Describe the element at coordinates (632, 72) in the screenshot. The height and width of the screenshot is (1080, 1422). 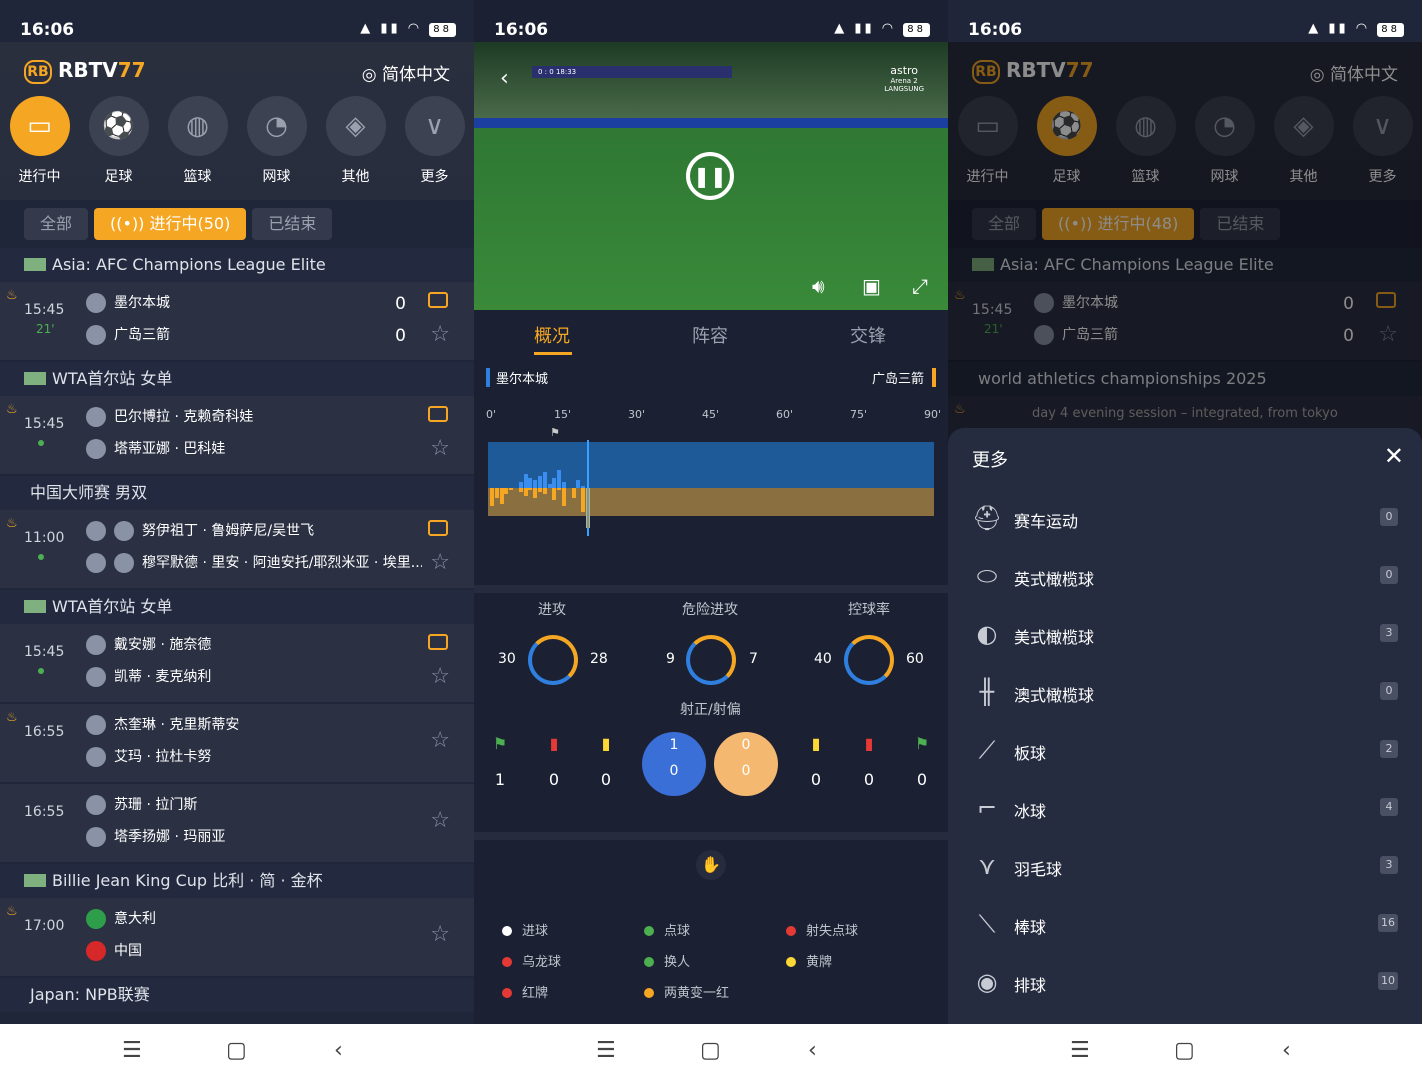
I see `score-overlay: 0 : 0 18:33` at that location.